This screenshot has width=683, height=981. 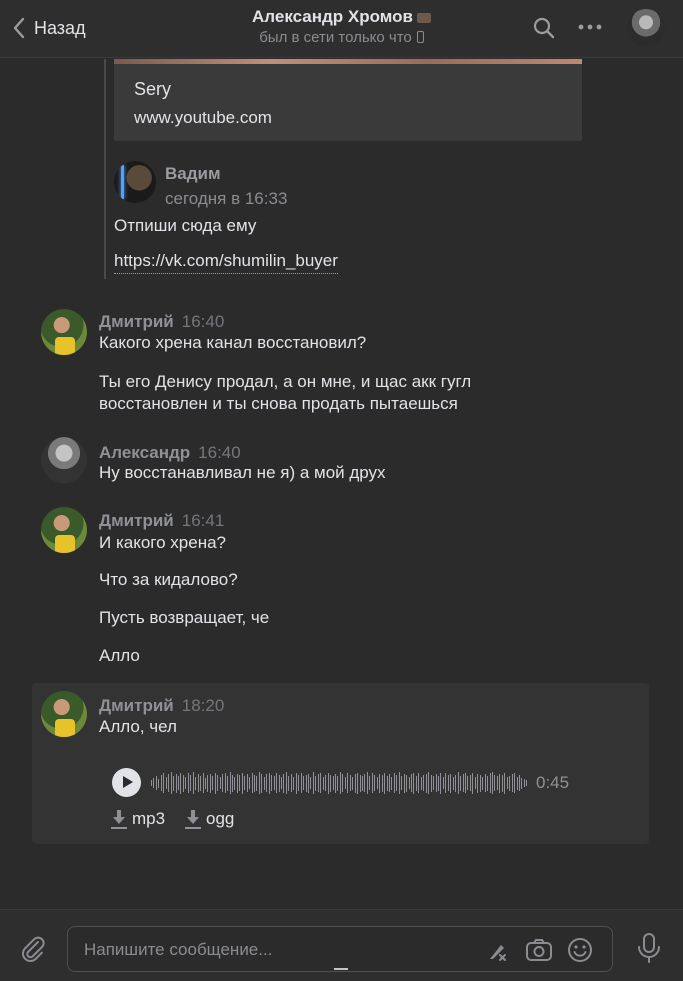 I want to click on sender-name: Александр 16:40, so click(x=170, y=453).